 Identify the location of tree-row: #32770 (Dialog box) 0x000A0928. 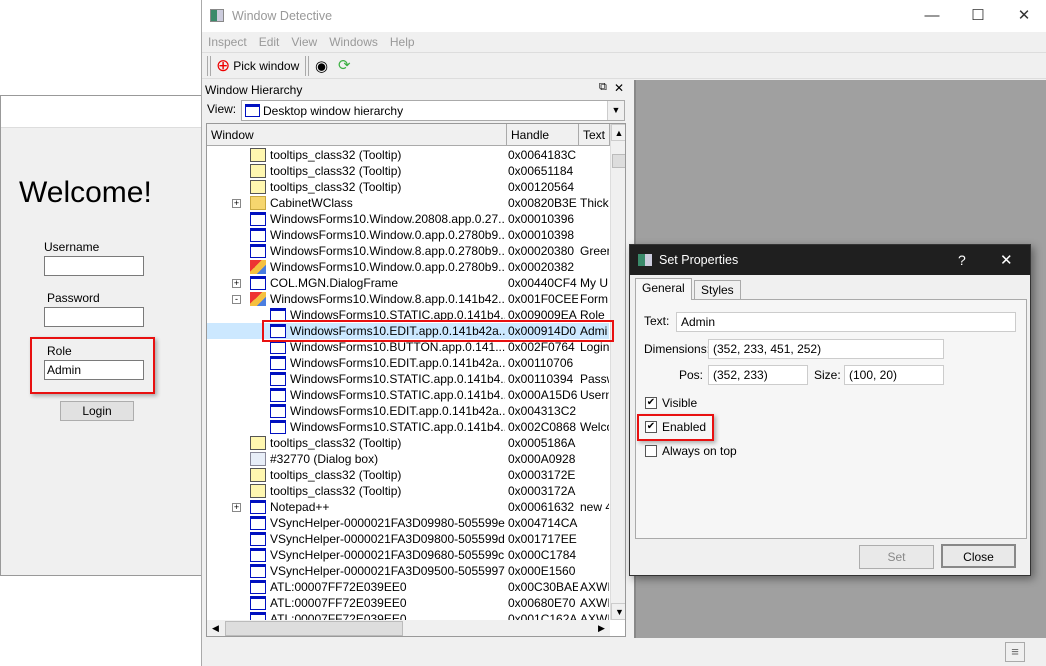
(408, 459).